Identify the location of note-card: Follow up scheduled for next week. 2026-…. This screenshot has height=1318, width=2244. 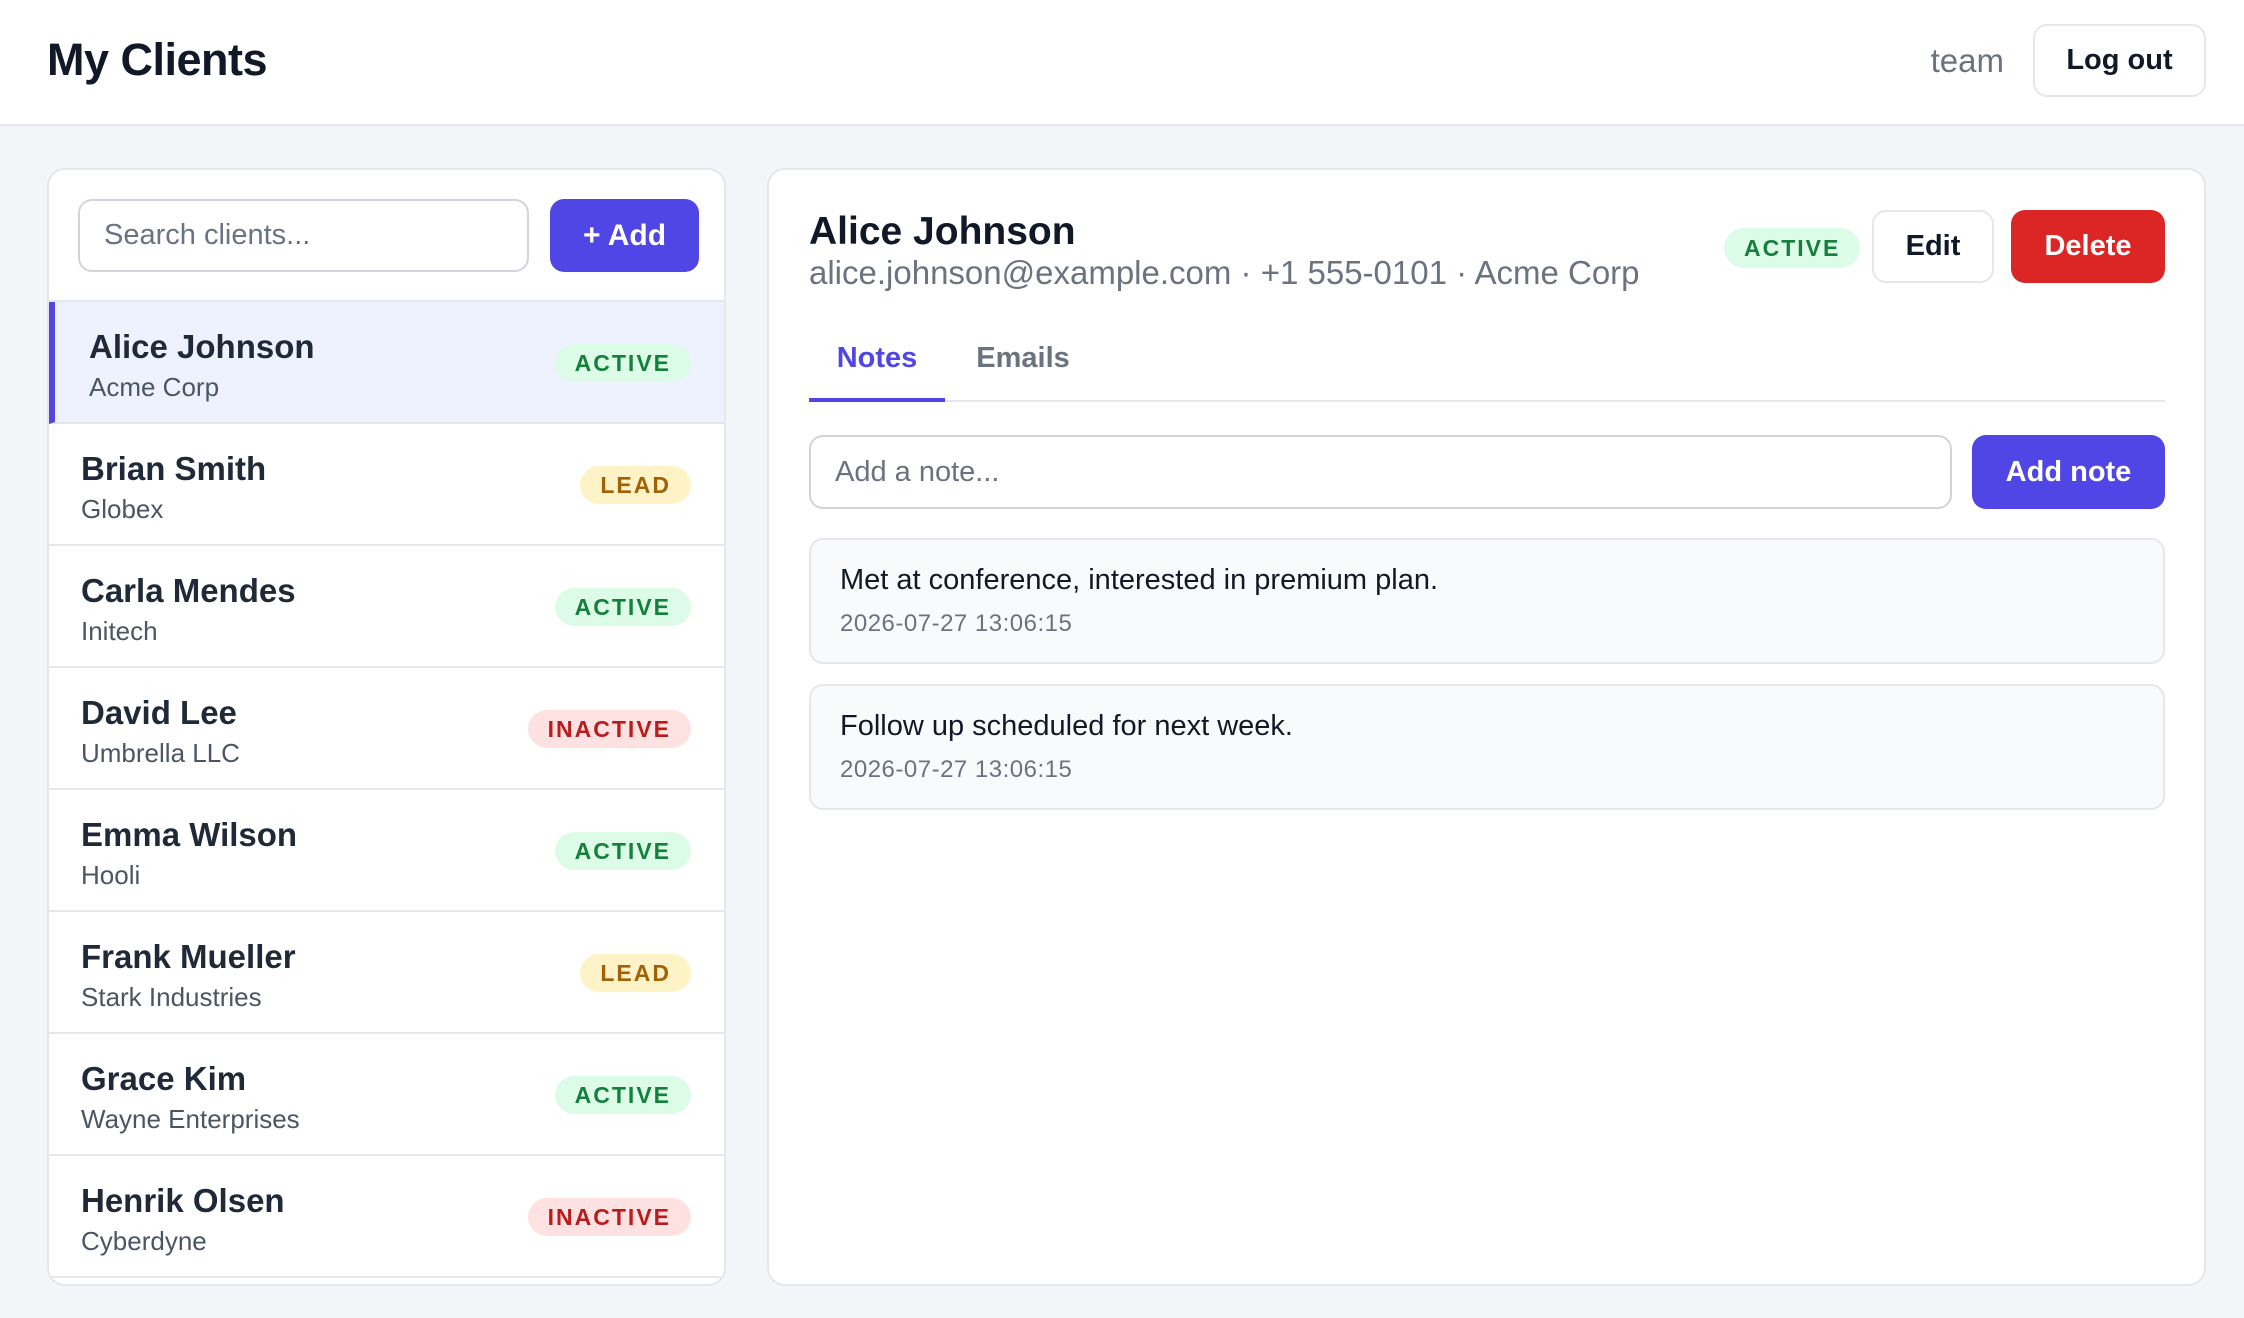
(1487, 747).